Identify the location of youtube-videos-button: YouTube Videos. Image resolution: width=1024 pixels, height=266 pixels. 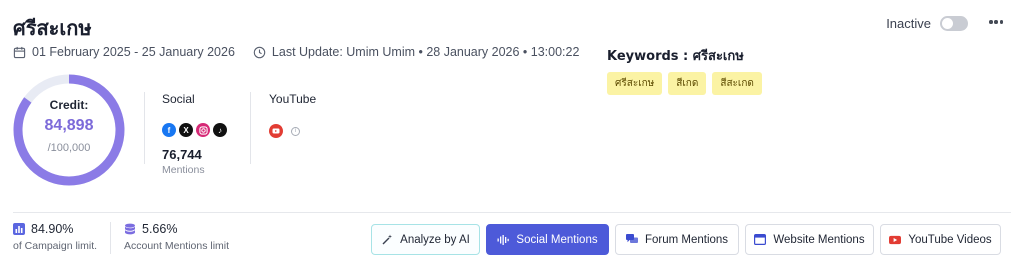
(940, 239).